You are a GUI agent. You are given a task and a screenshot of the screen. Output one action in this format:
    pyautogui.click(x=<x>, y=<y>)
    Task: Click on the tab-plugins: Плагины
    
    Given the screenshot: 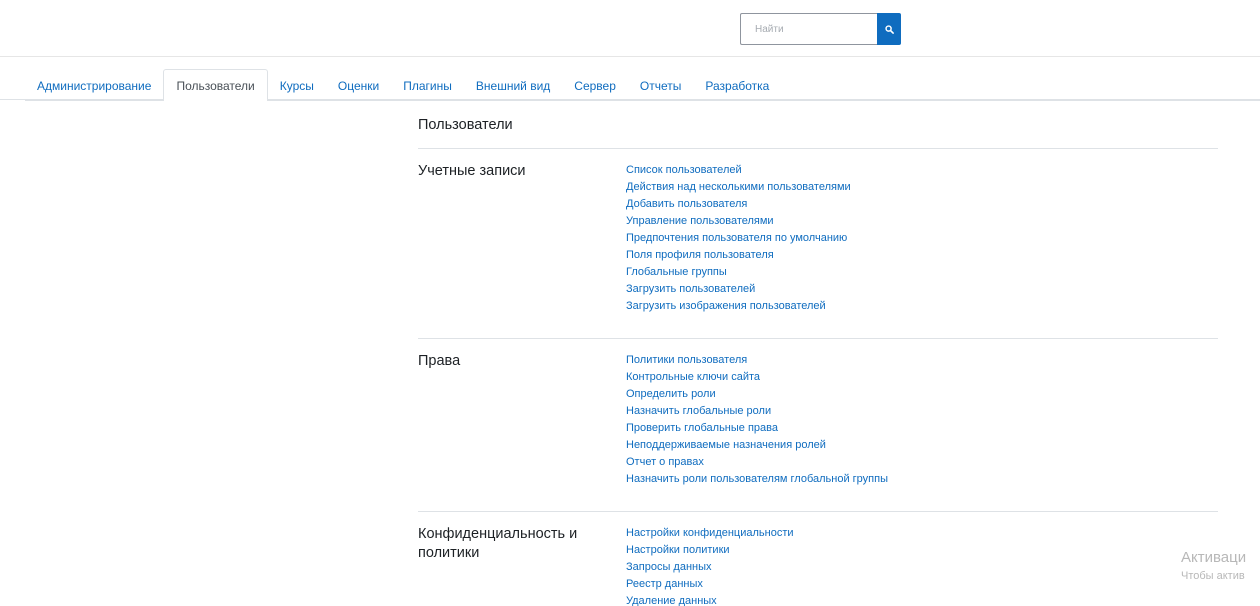 What is the action you would take?
    pyautogui.click(x=427, y=85)
    